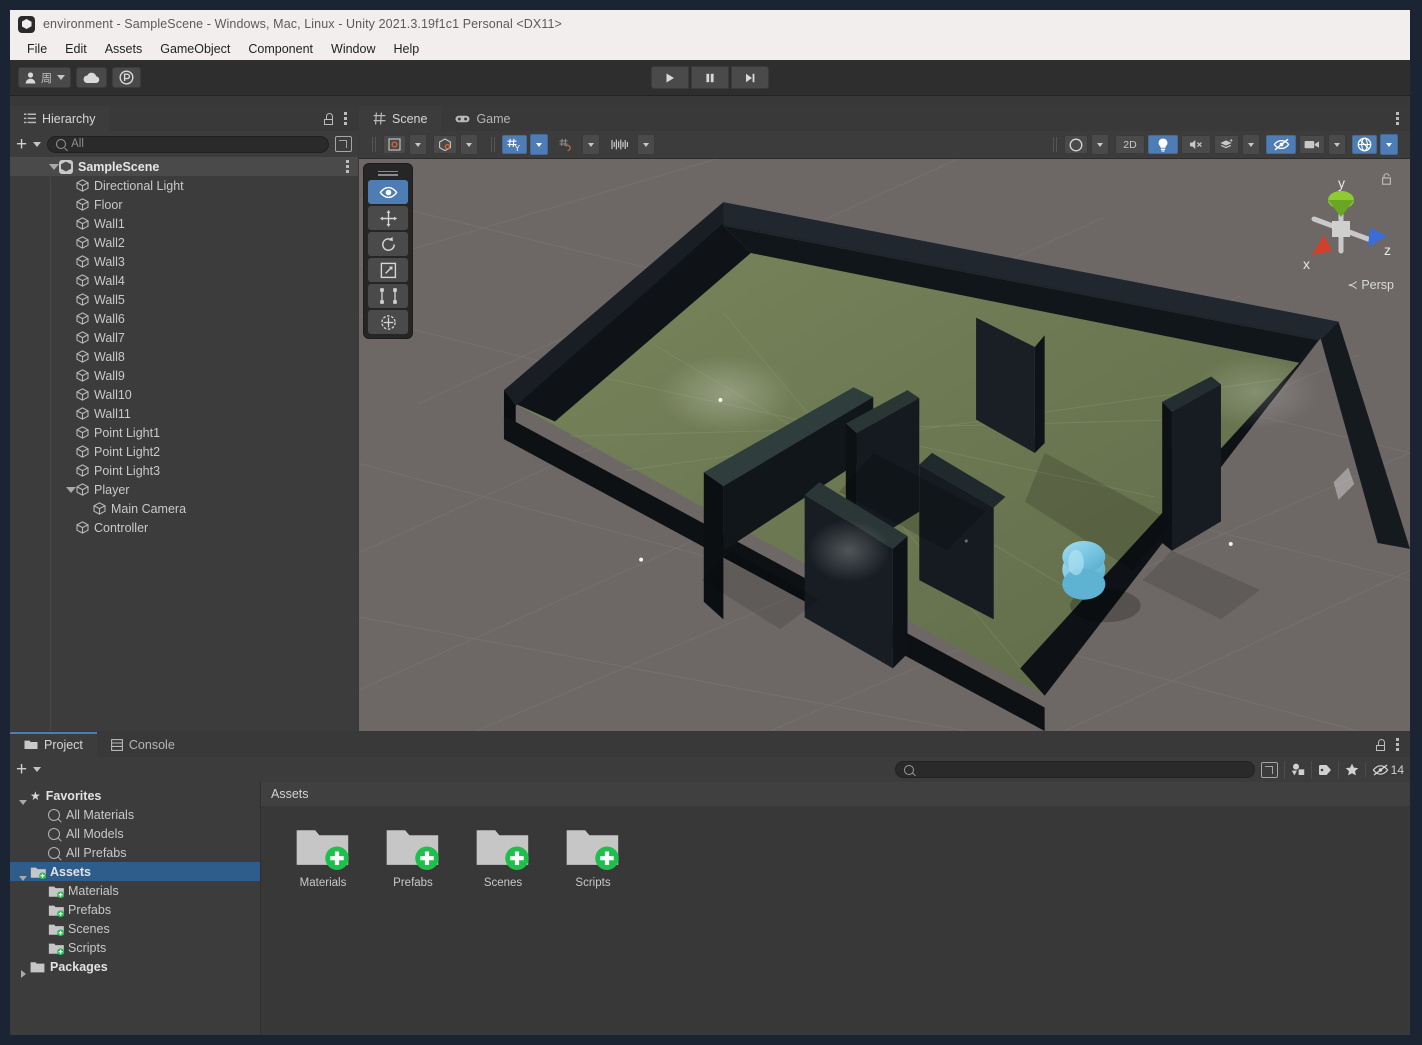 This screenshot has height=1045, width=1422. I want to click on projection-mode-label: ≺ Persp, so click(1370, 284).